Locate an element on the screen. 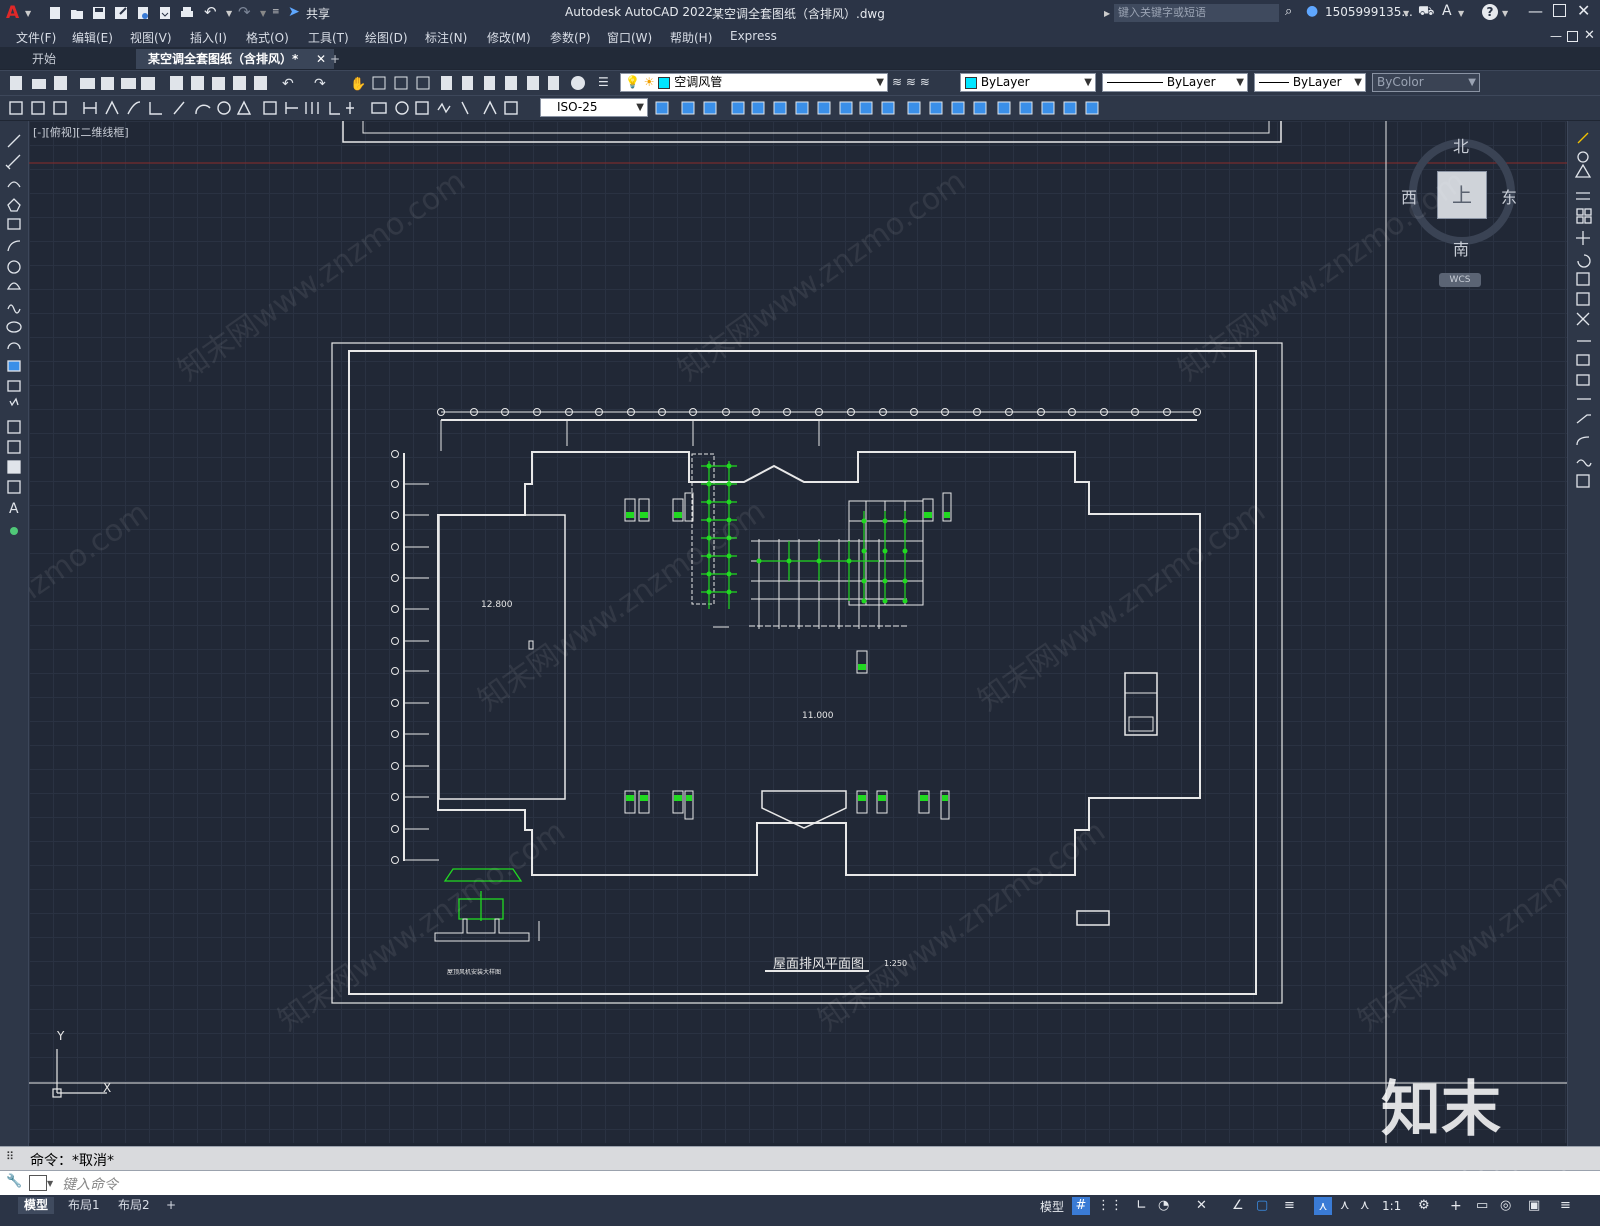  open-folder-icon is located at coordinates (77, 13).